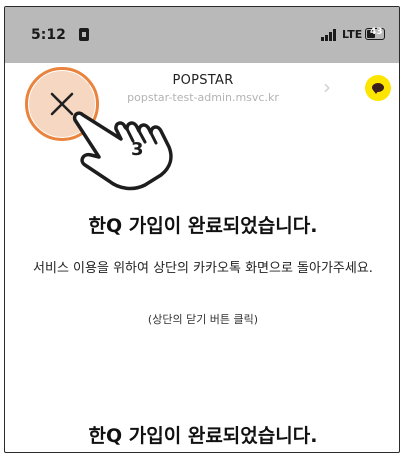 This screenshot has width=404, height=457. Describe the element at coordinates (352, 34) in the screenshot. I see `network-type: LTE` at that location.